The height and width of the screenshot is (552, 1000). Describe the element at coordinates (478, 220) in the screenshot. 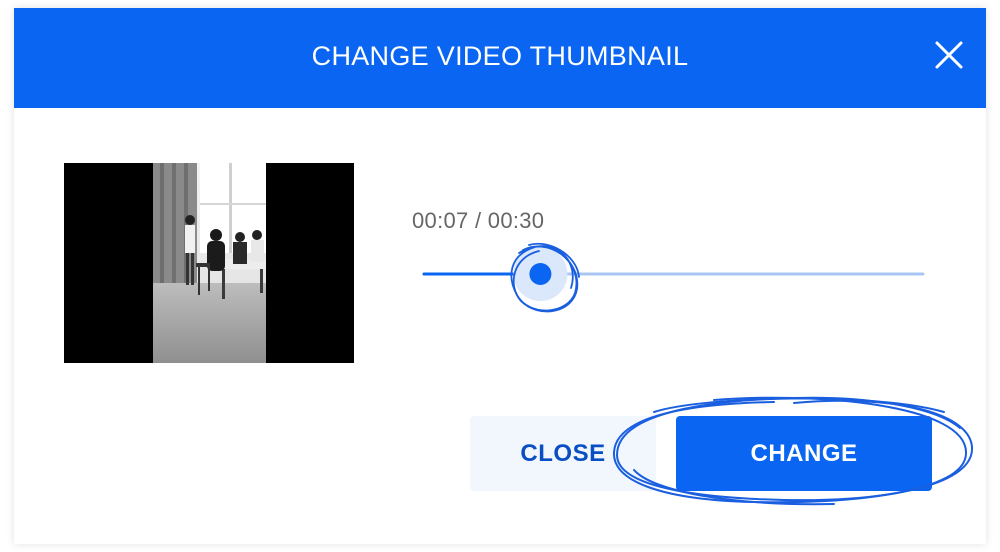

I see `time-display: 00:07 / 00:30` at that location.